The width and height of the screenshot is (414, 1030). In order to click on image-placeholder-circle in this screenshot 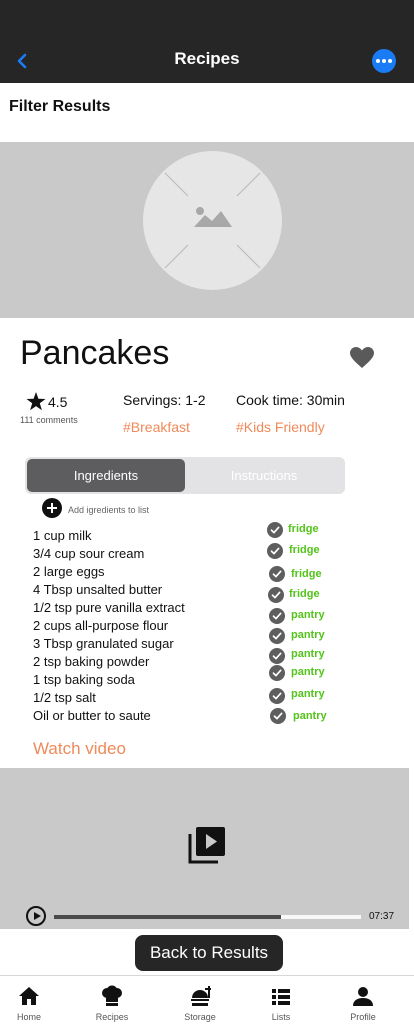, I will do `click(212, 220)`.